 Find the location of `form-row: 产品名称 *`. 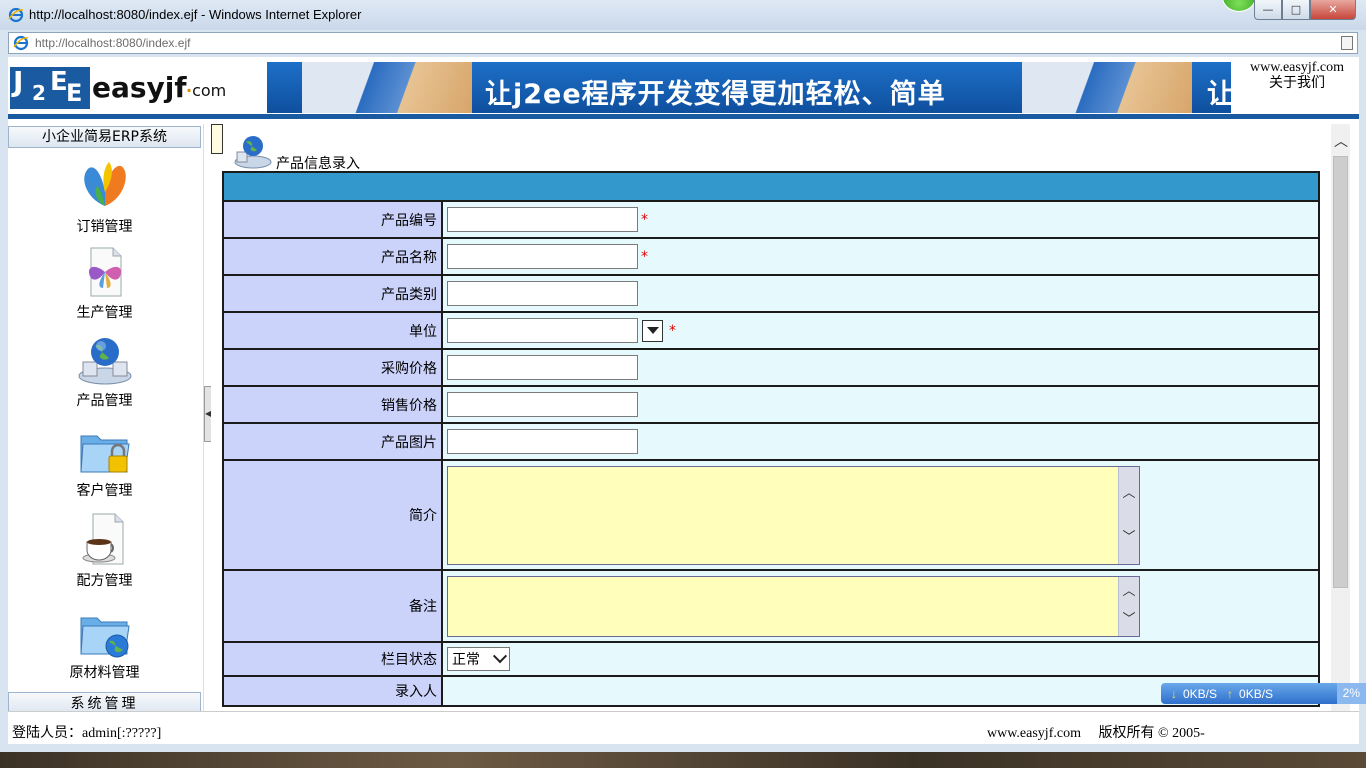

form-row: 产品名称 * is located at coordinates (771, 256).